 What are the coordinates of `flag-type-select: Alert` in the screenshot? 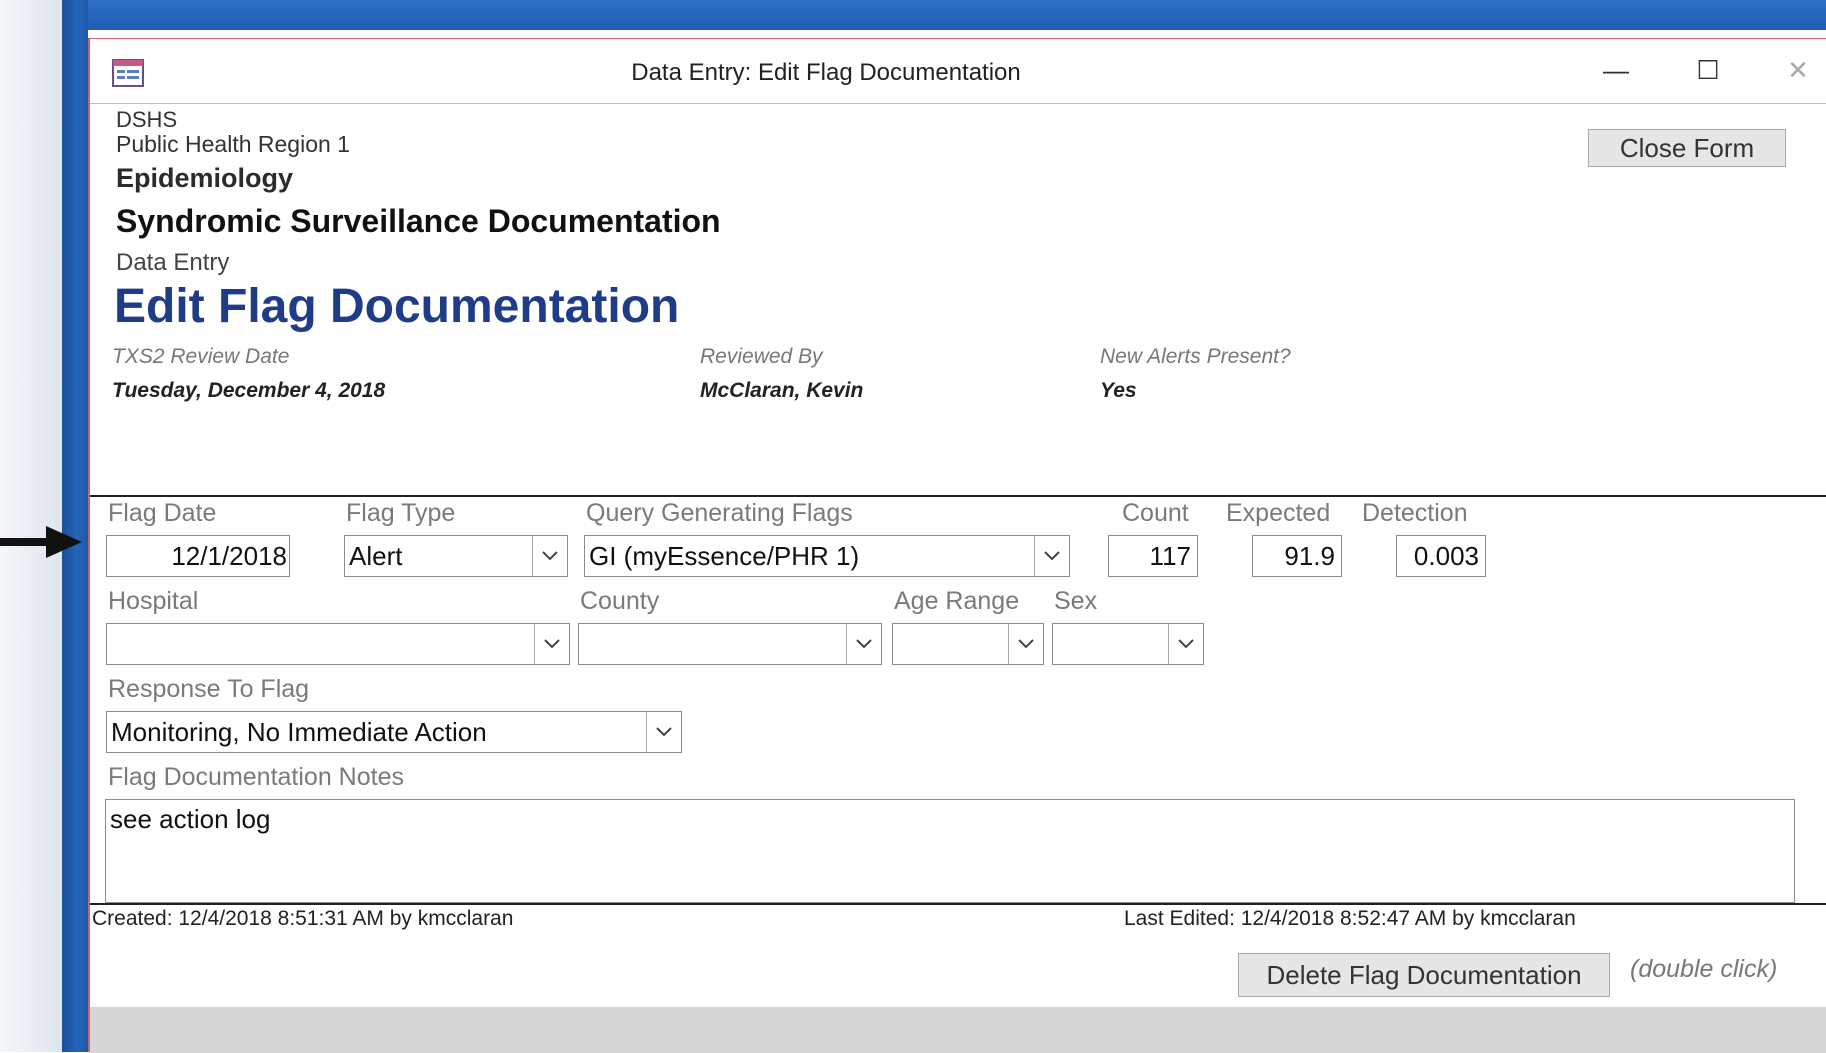 It's located at (456, 556).